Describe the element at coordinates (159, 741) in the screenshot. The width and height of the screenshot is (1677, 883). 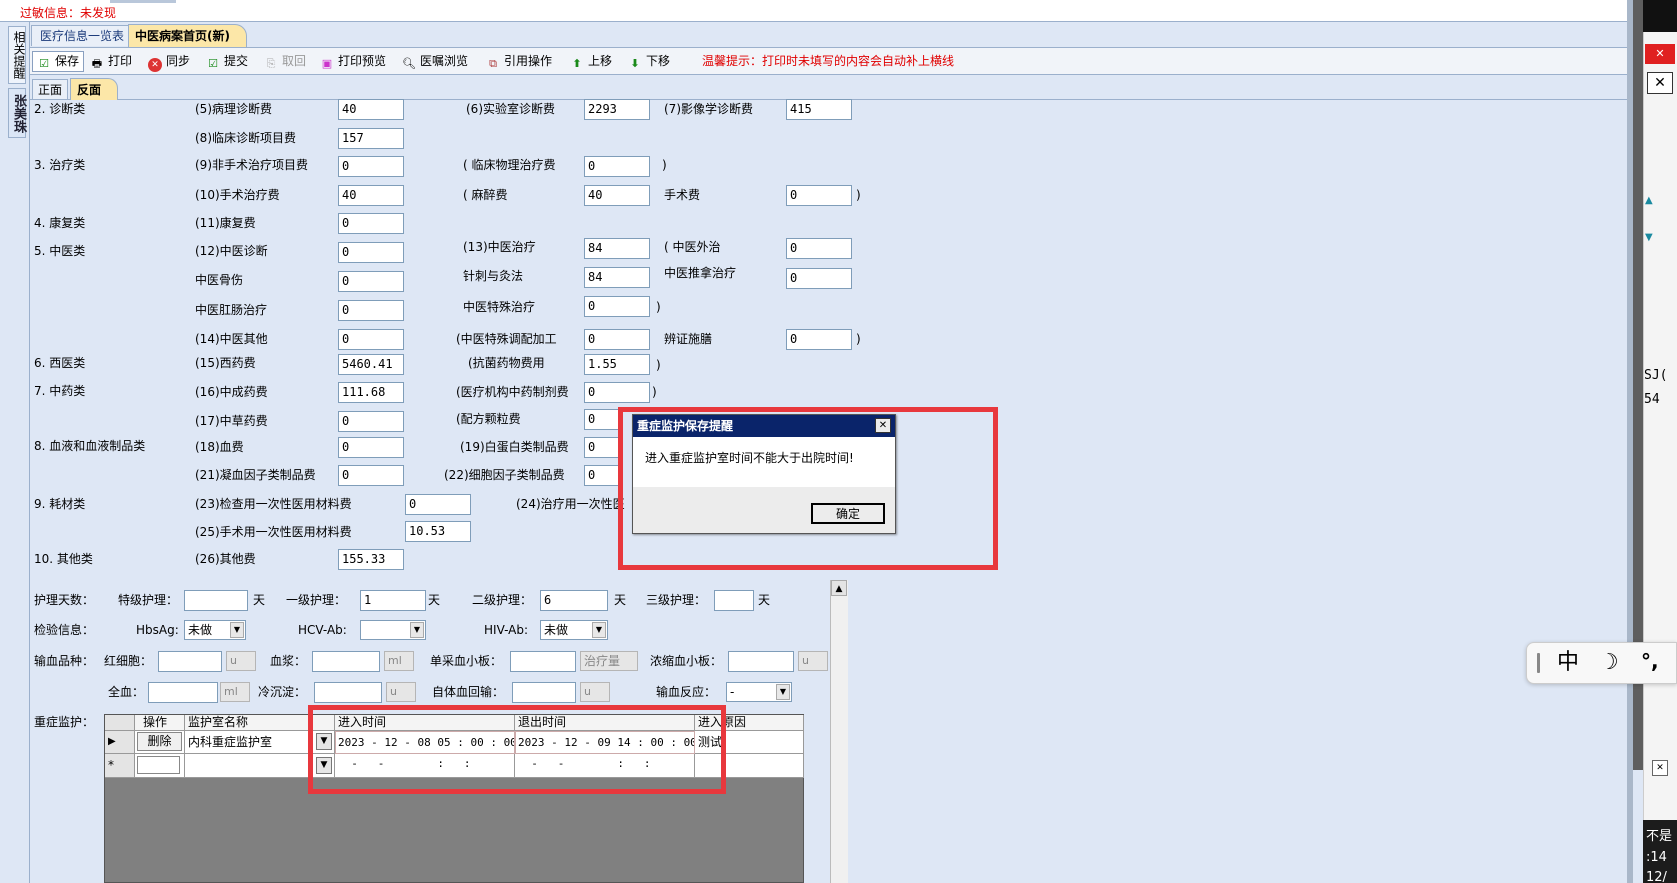
I see `delete-button: 删除` at that location.